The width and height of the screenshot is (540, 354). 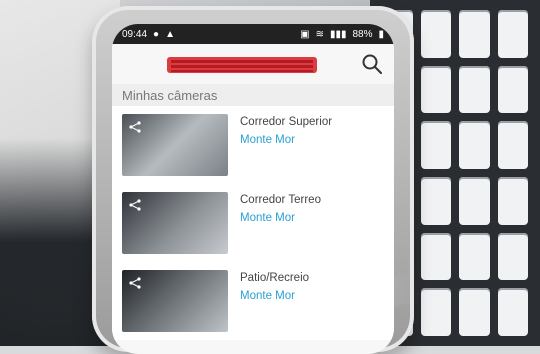 I want to click on camera-item: Corredor Terreo Monte Mor, so click(x=253, y=223).